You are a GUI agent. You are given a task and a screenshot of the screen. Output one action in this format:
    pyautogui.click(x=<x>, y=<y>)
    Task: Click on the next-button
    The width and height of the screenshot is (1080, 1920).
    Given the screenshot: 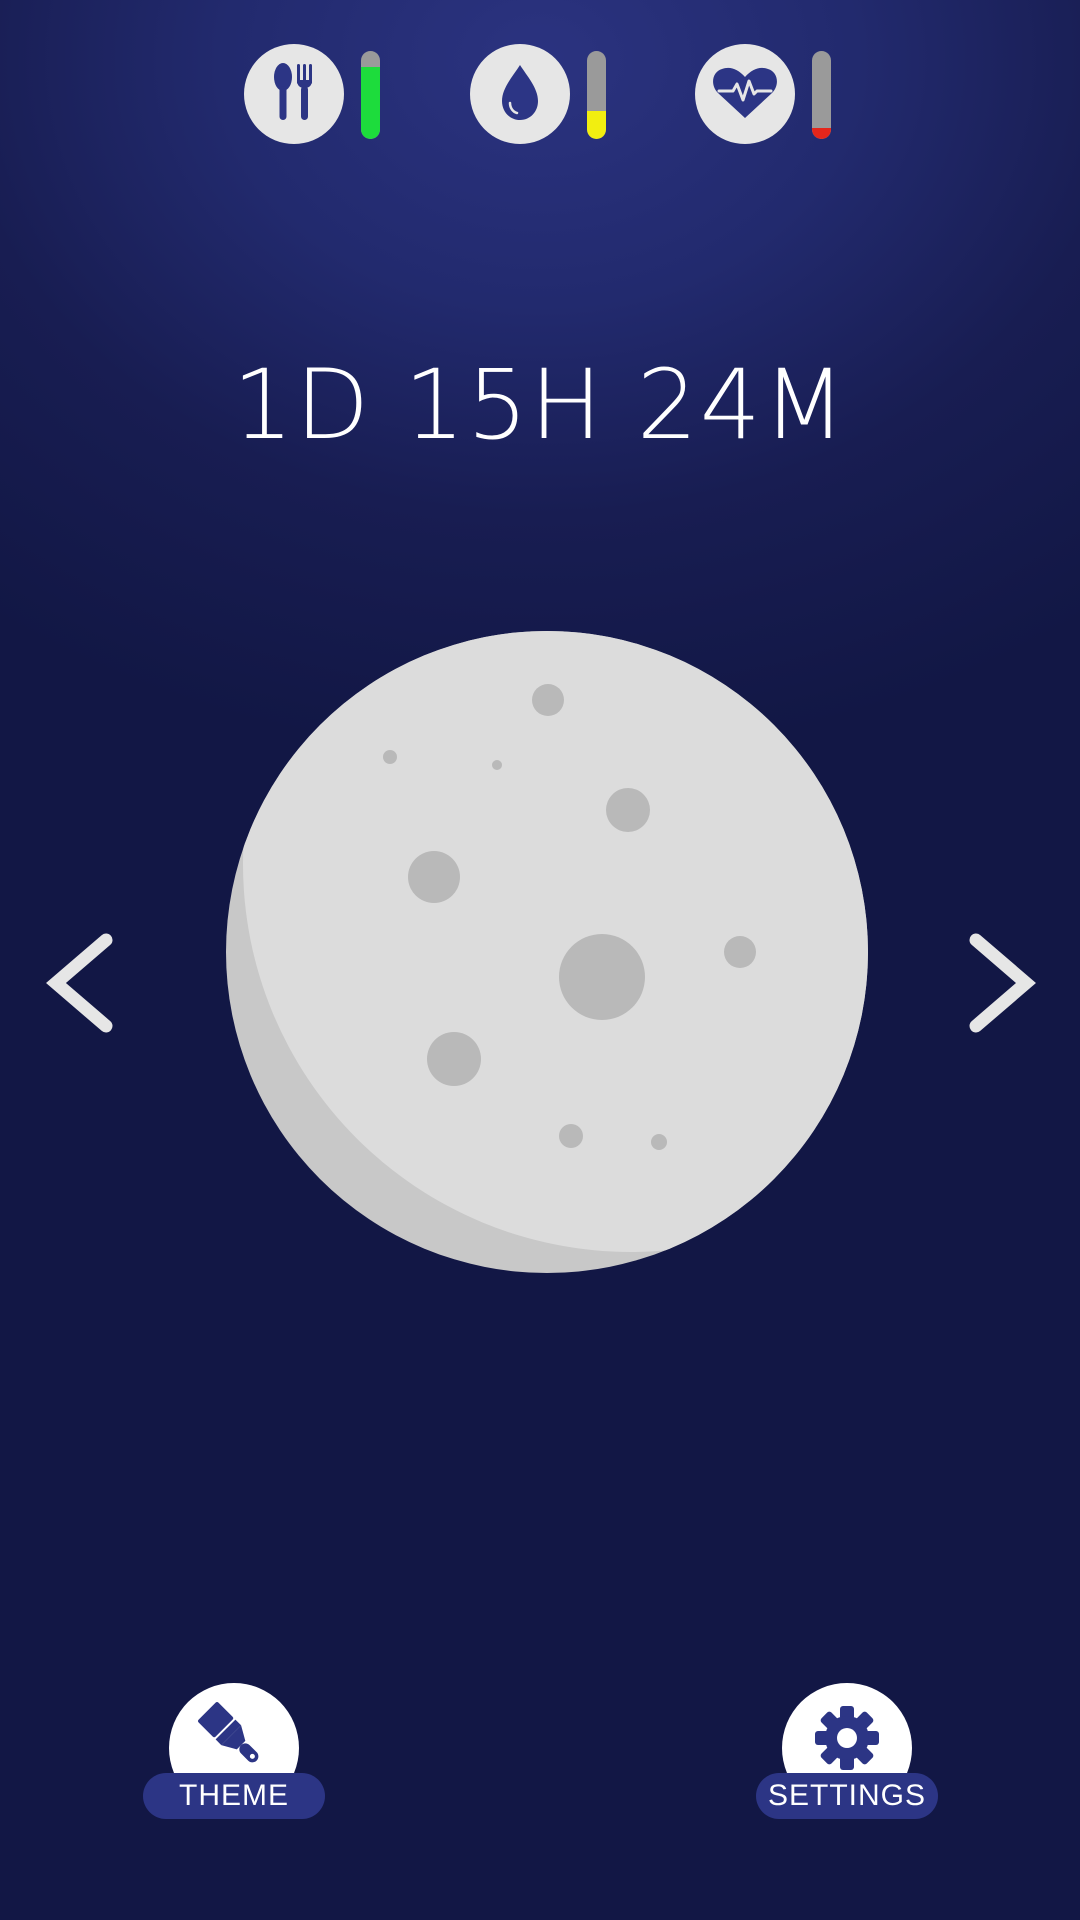 What is the action you would take?
    pyautogui.click(x=999, y=983)
    